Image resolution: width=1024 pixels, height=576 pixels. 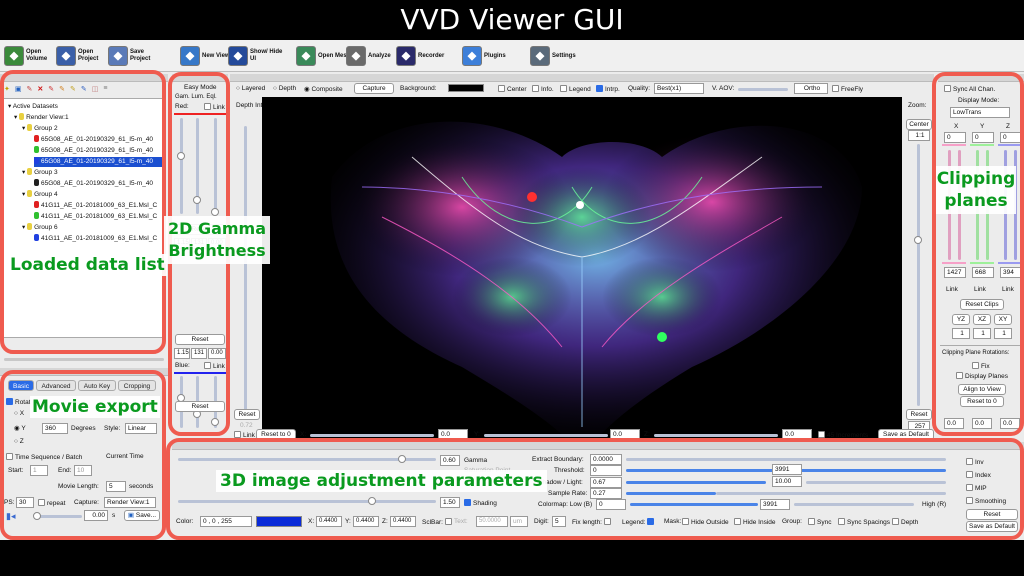 I want to click on intrp-checkbox: Intrp., so click(x=608, y=89).